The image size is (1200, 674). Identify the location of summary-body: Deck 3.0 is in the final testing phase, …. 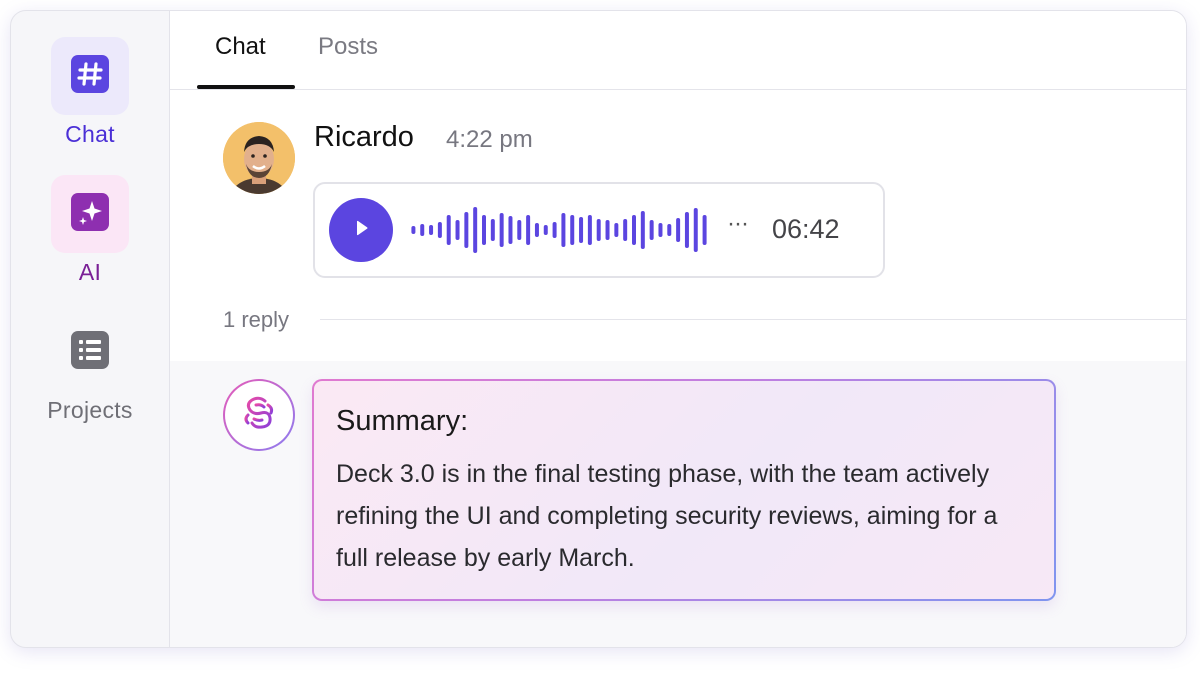
(667, 516).